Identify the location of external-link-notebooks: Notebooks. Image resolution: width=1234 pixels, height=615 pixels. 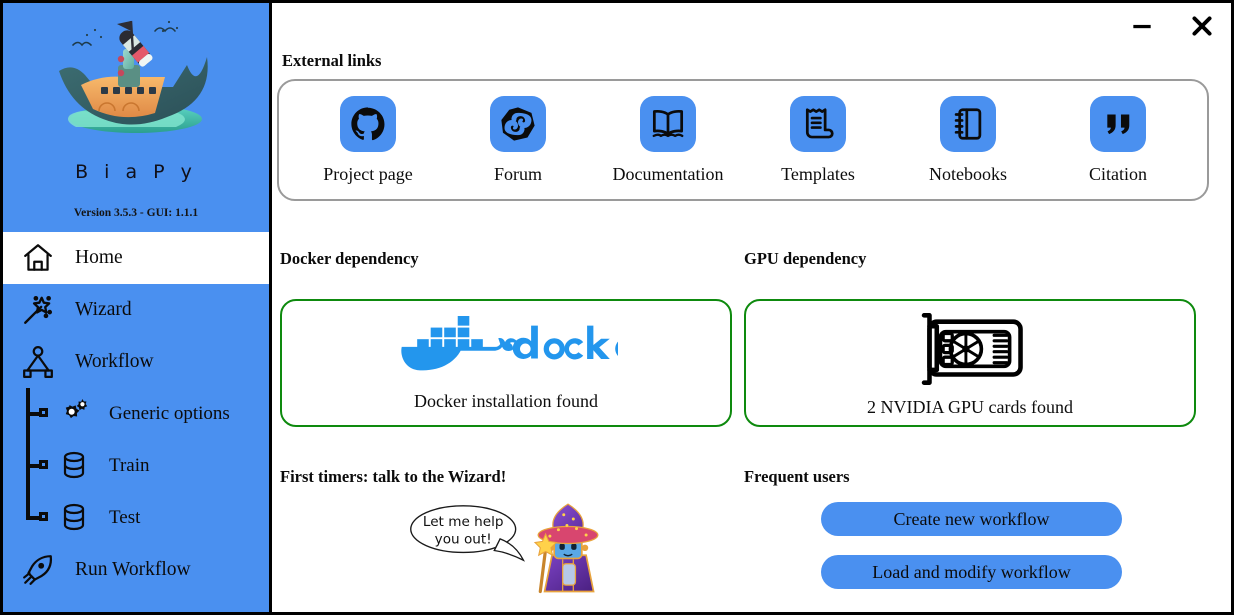
(968, 140).